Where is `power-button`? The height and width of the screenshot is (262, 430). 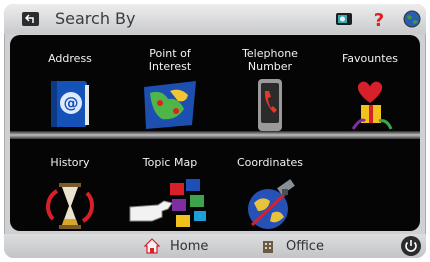
power-button is located at coordinates (411, 246).